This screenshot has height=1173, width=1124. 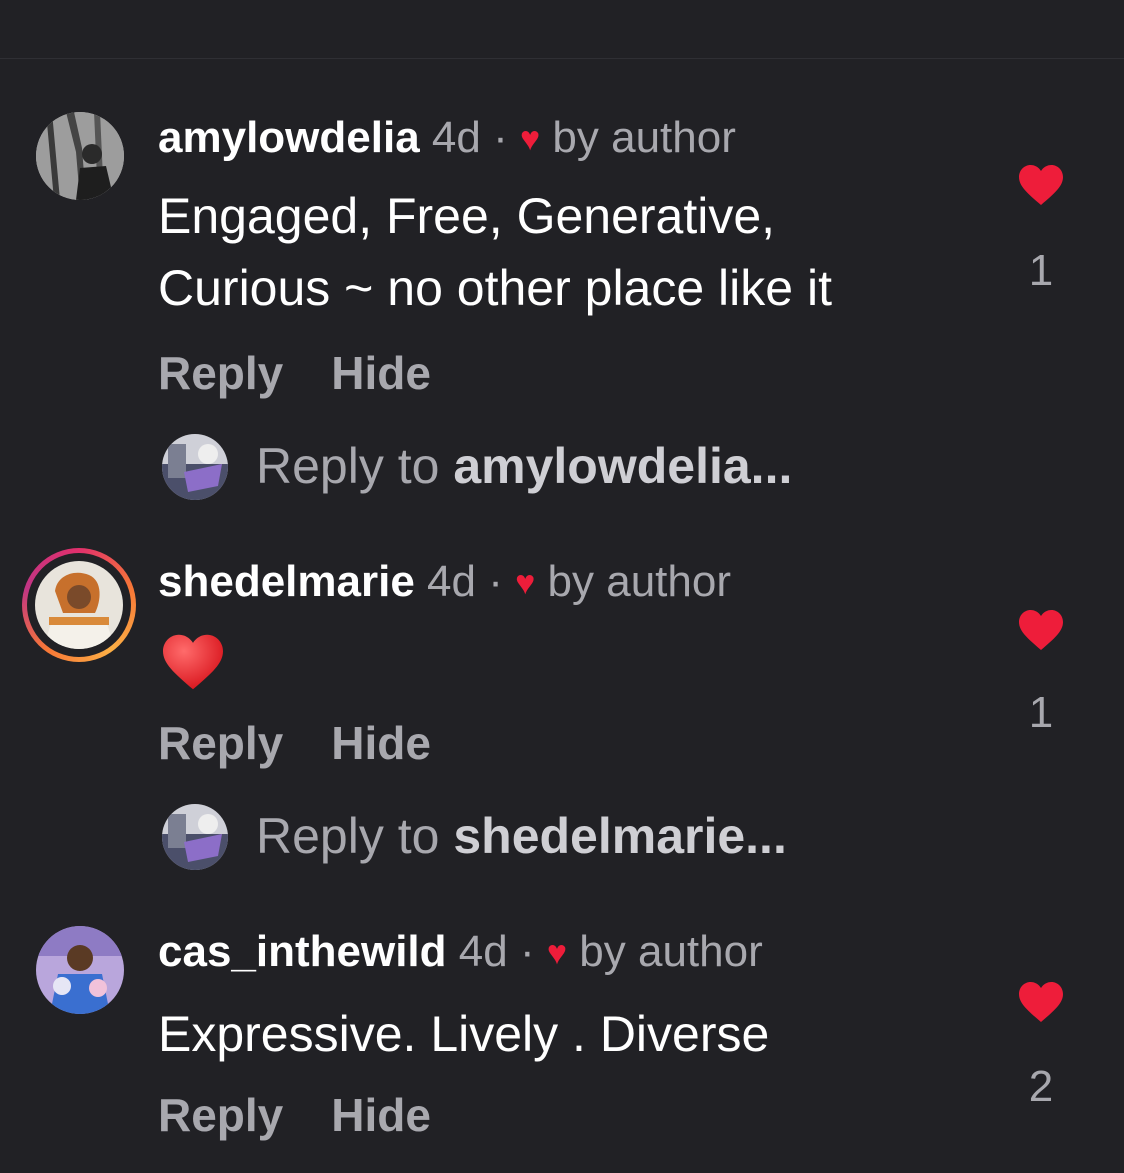 I want to click on comment-header: cas_inthewild 4d · ♥ by author, so click(x=460, y=952).